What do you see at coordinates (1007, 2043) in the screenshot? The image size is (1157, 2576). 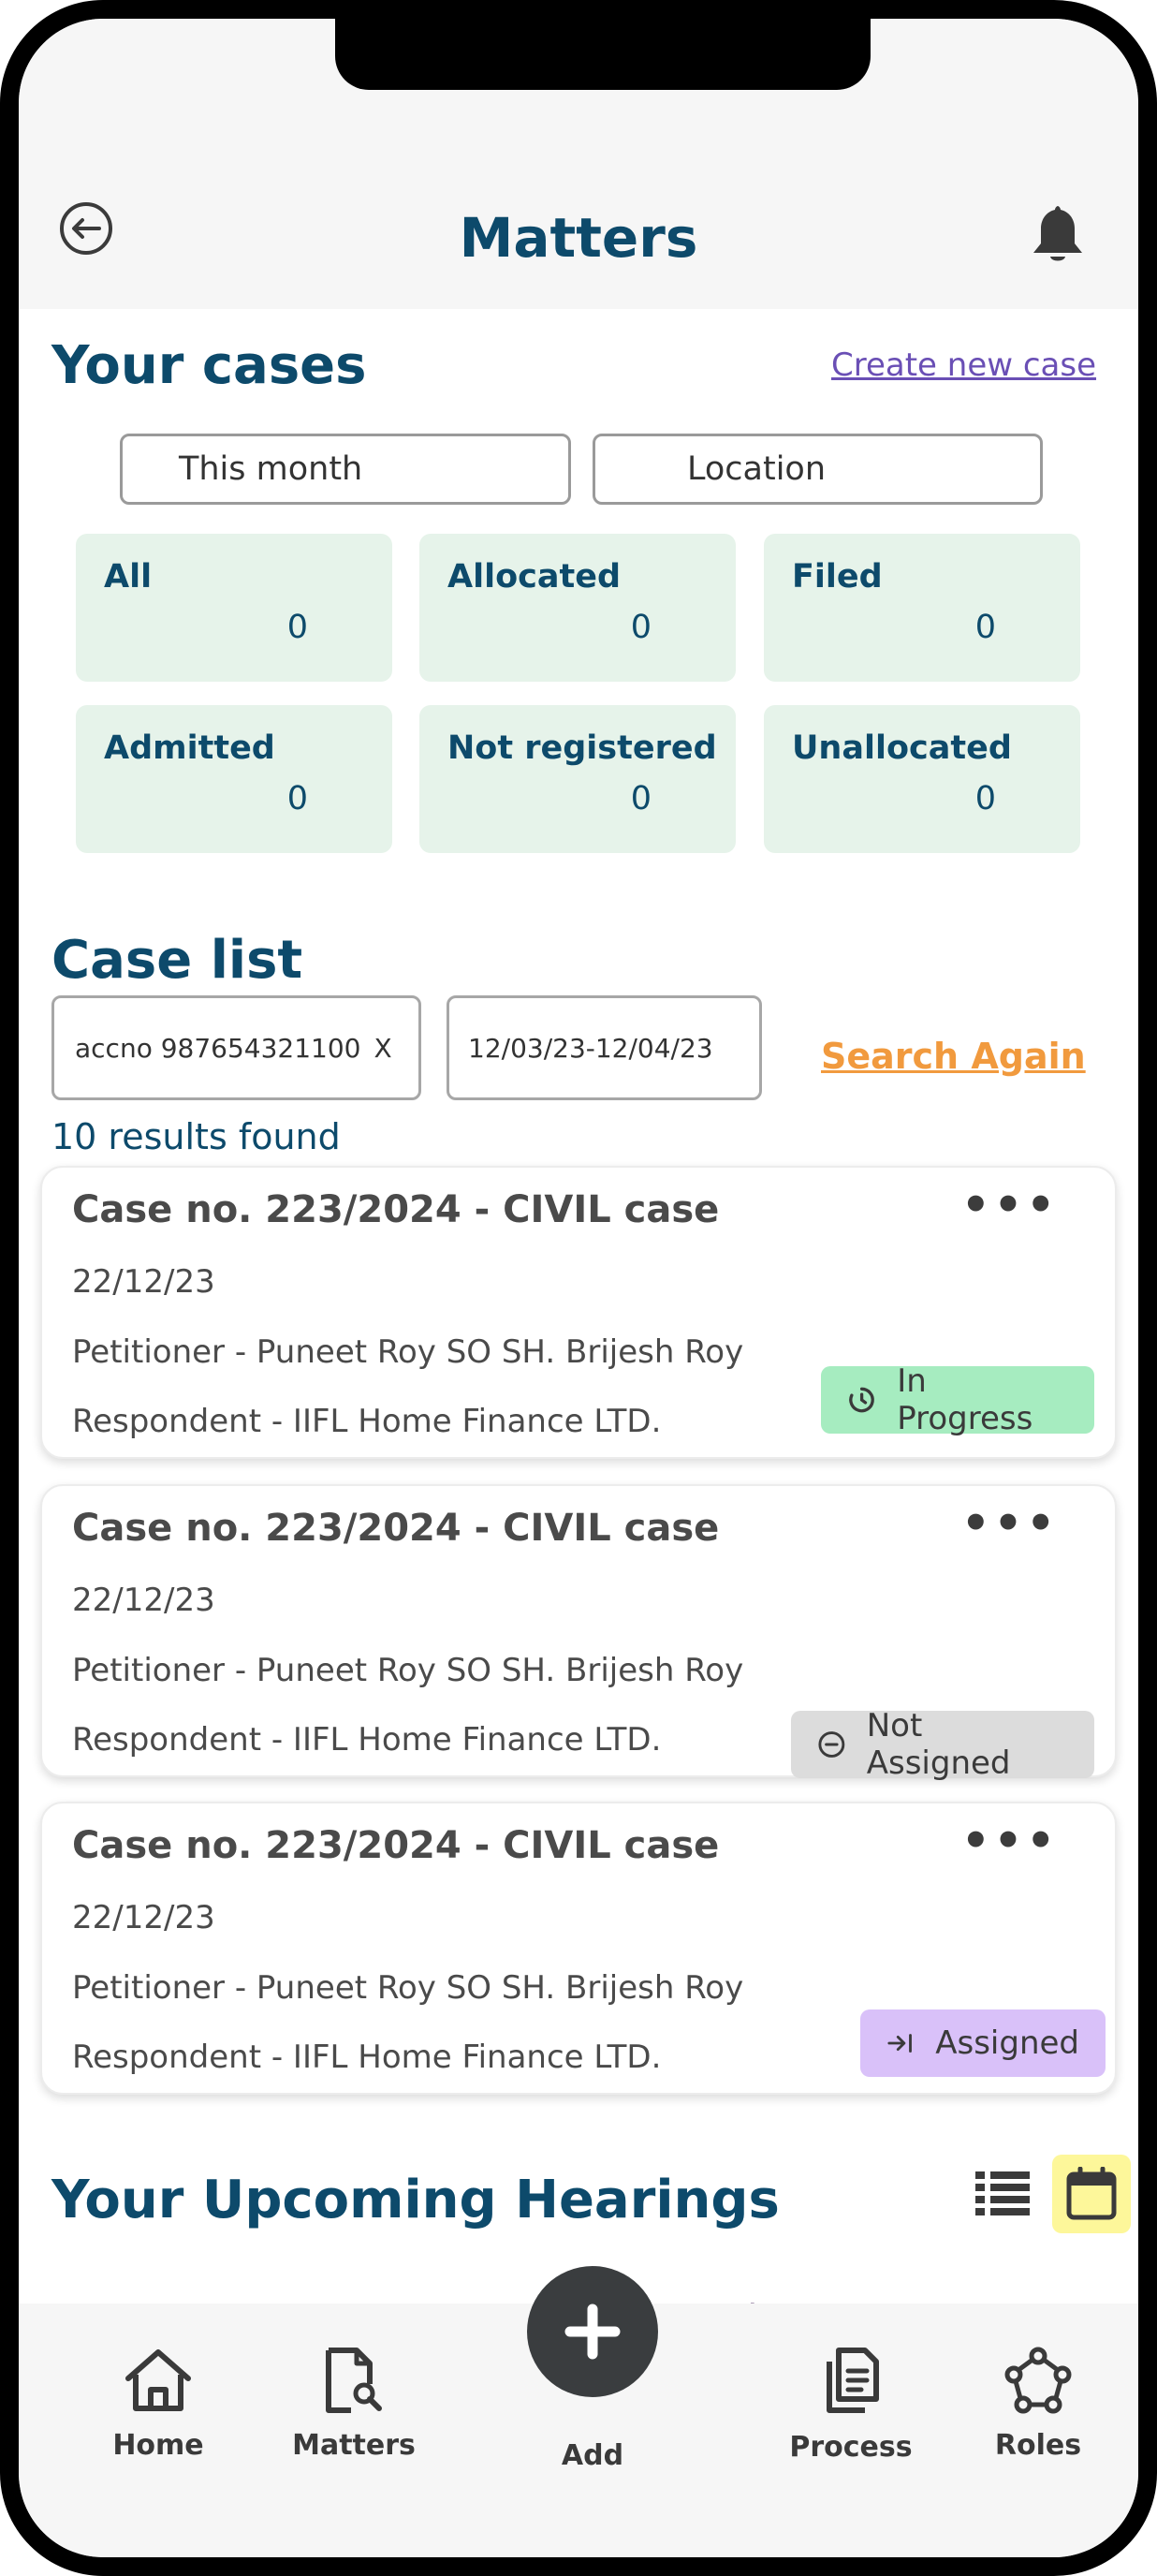 I see `status-text: Assigned` at bounding box center [1007, 2043].